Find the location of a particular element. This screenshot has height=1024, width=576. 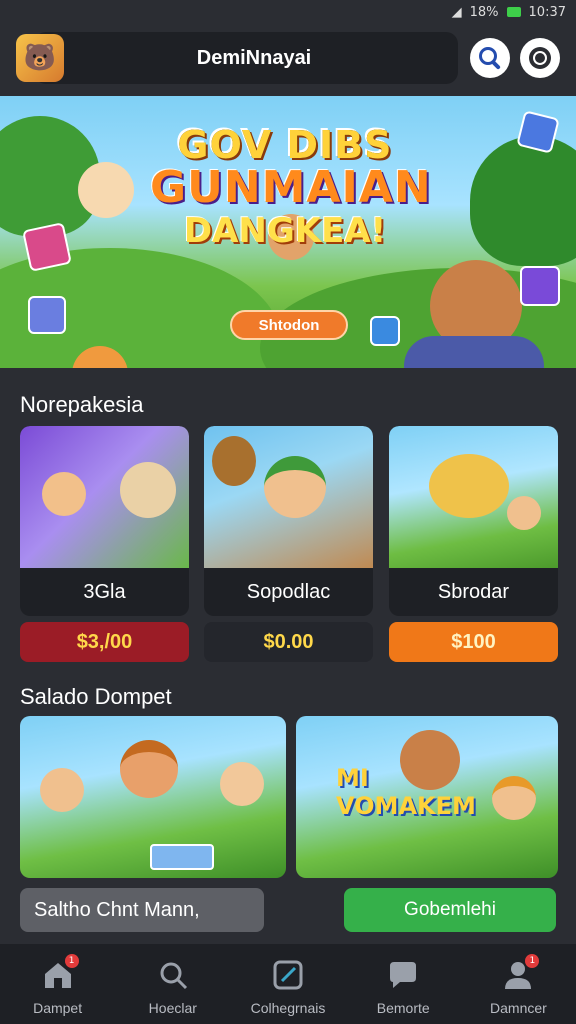

battery-icon is located at coordinates (513, 12).